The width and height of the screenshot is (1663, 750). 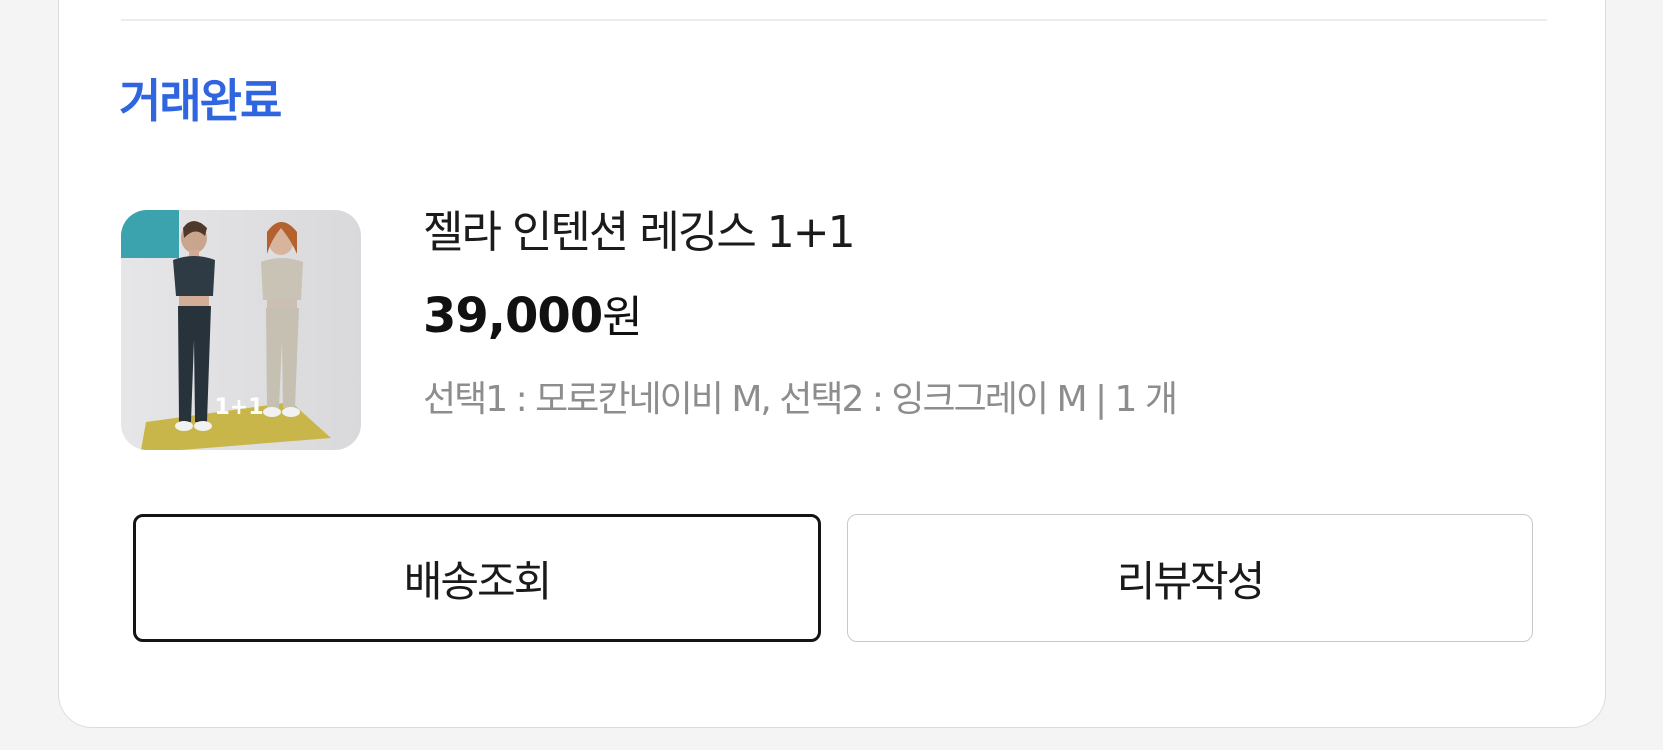 I want to click on product-thumbnail: 1+1, so click(x=241, y=330).